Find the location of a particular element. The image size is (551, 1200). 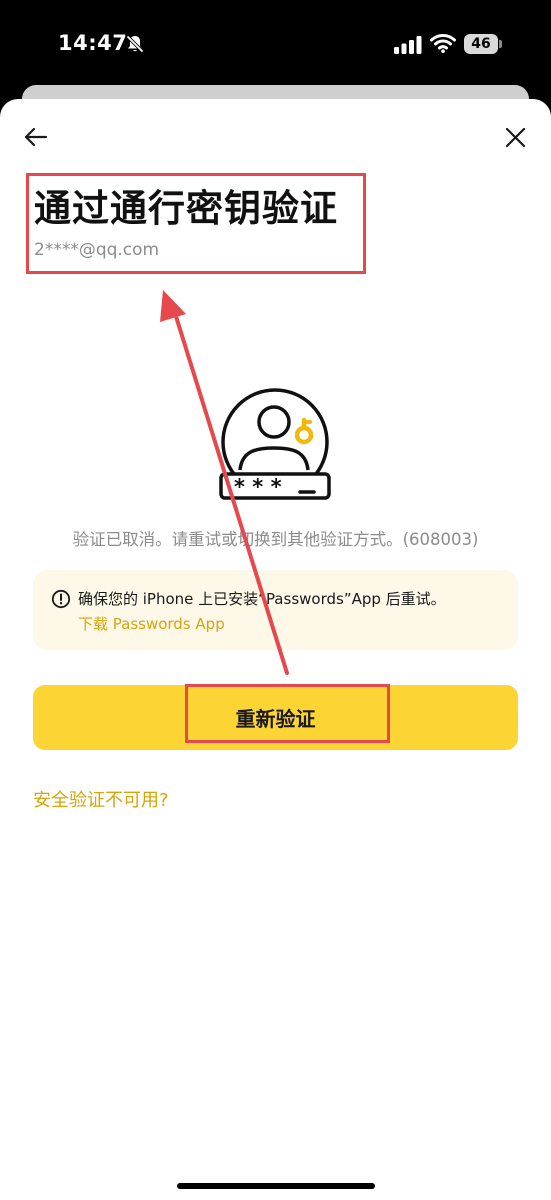

status-bar: 14:47 46 is located at coordinates (275, 45).